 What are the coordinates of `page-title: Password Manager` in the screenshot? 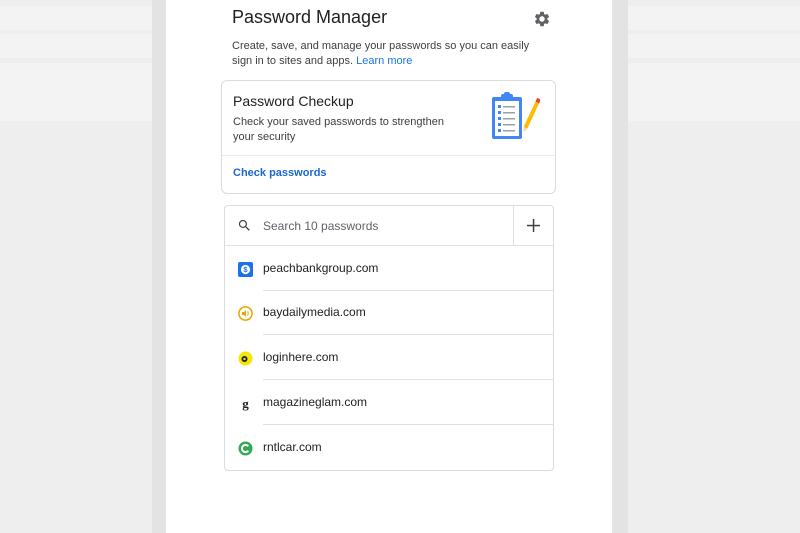 It's located at (310, 17).